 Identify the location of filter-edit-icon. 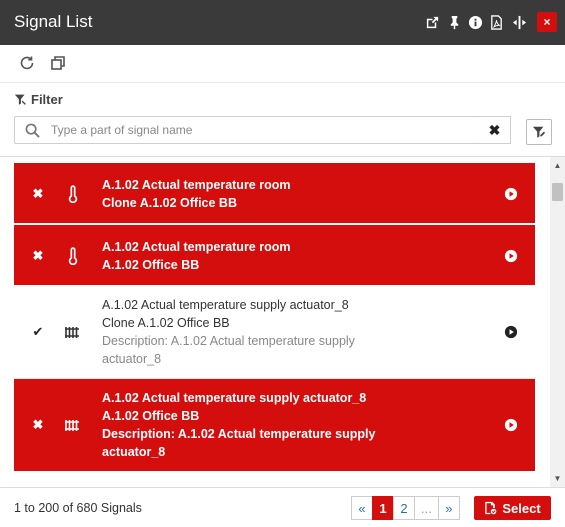
(539, 132).